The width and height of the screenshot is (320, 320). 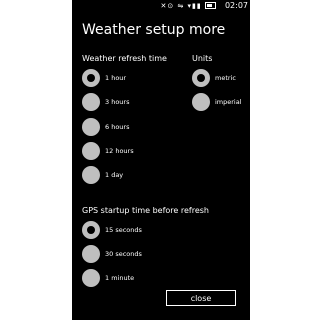 I want to click on radio-label: 30 seconds, so click(x=123, y=254).